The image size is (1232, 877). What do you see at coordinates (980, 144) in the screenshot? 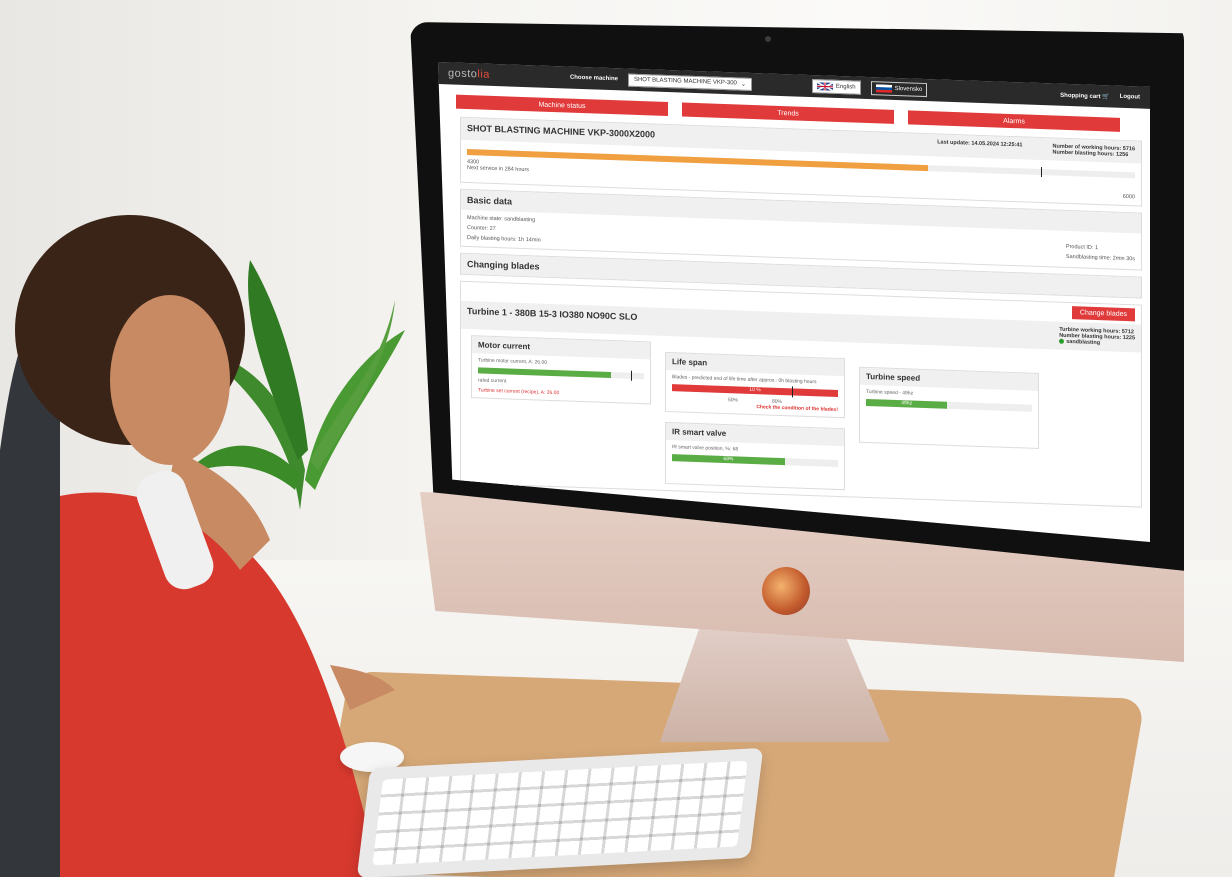
I see `last-update: Last update: 14.05.2024 12:25:41` at bounding box center [980, 144].